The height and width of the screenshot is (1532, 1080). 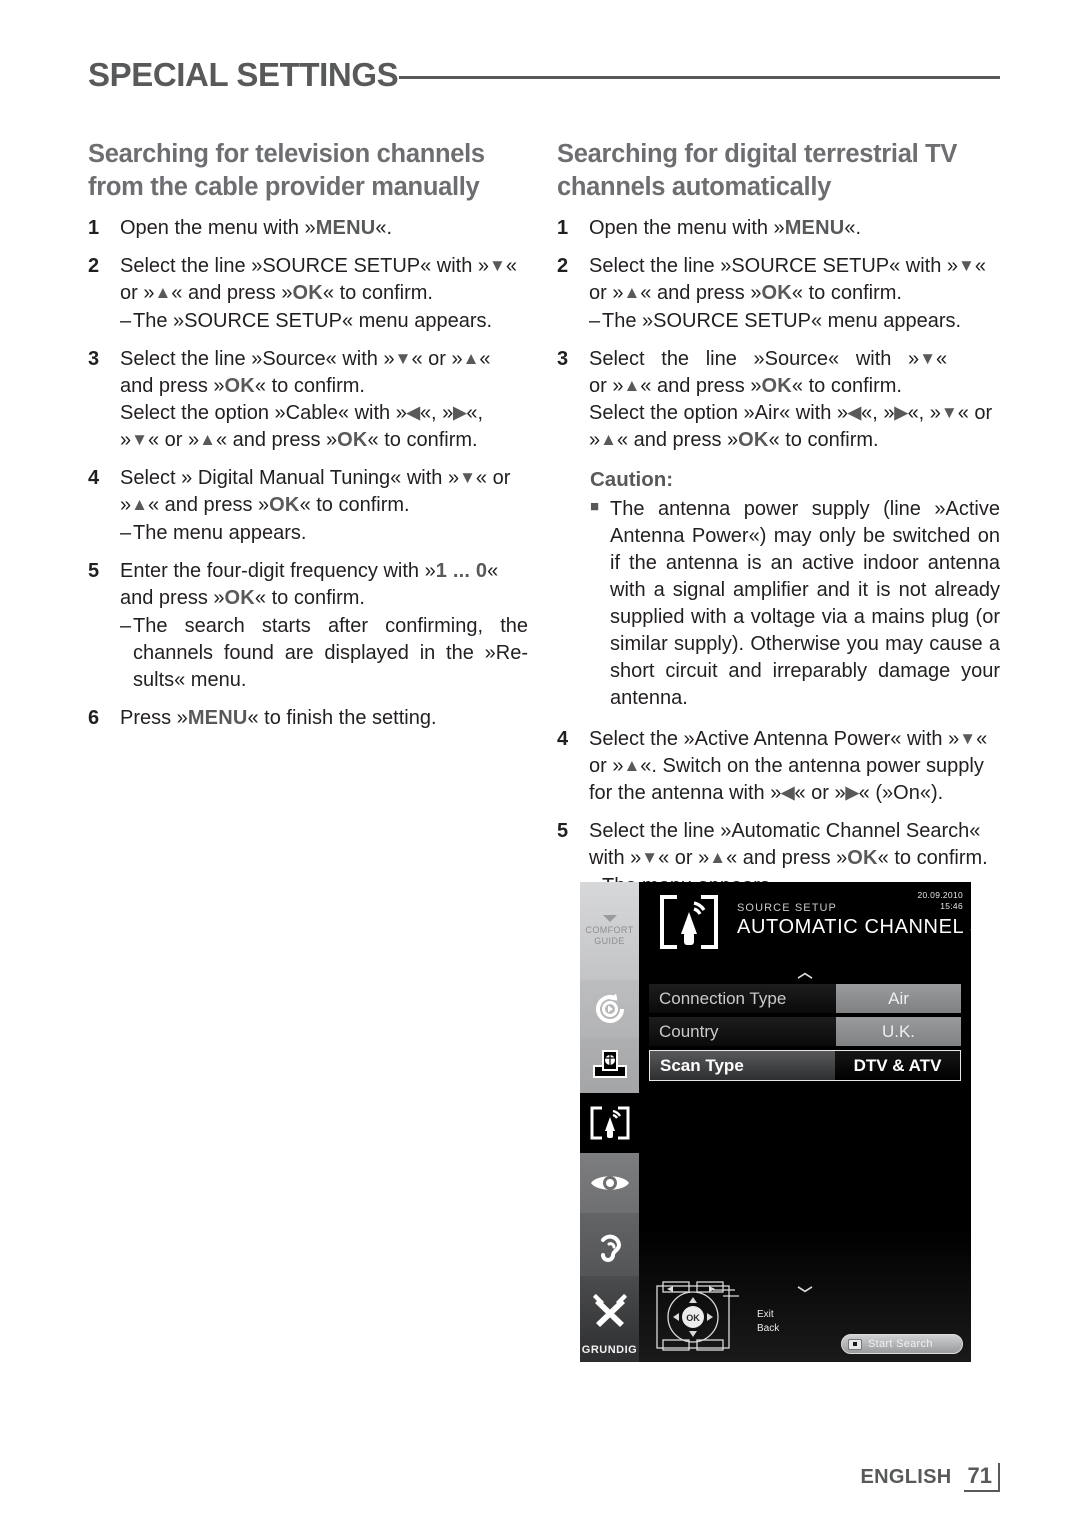 I want to click on key-hint-back: Back, so click(x=768, y=1328).